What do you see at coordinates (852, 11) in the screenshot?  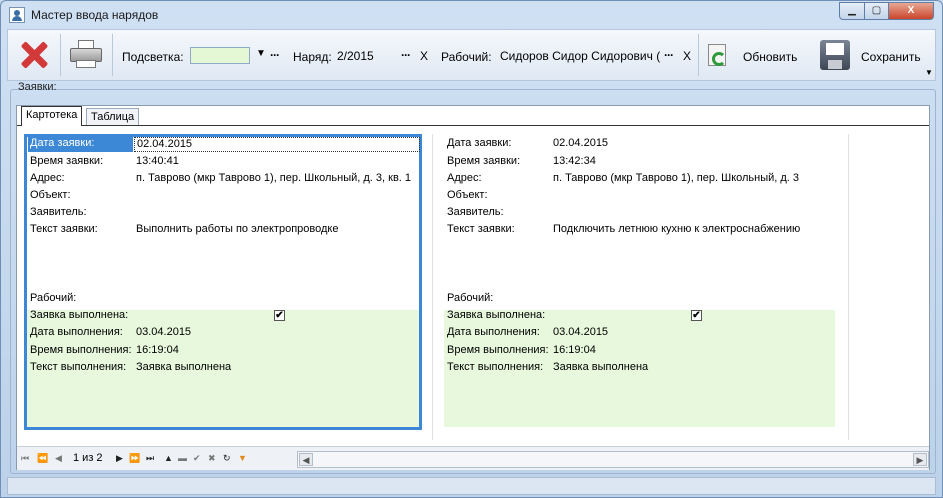 I see `minimize-button: ▁` at bounding box center [852, 11].